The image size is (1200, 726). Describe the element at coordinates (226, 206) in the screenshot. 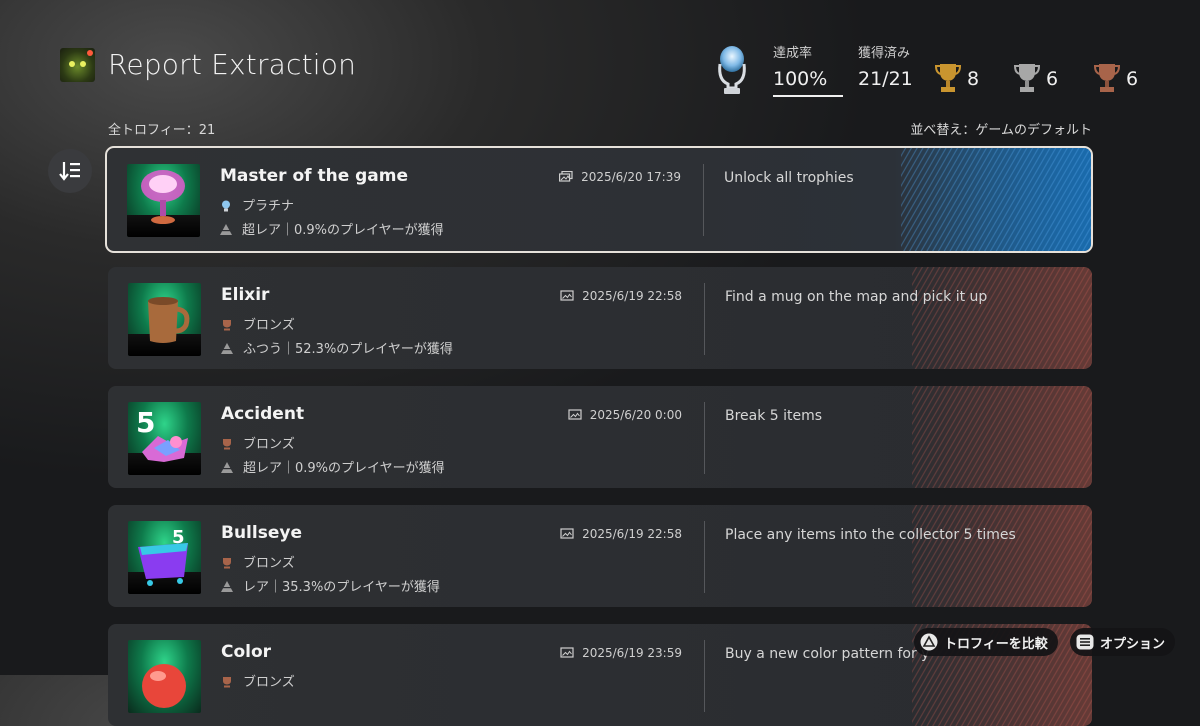

I see `platinum-grade-icon` at that location.